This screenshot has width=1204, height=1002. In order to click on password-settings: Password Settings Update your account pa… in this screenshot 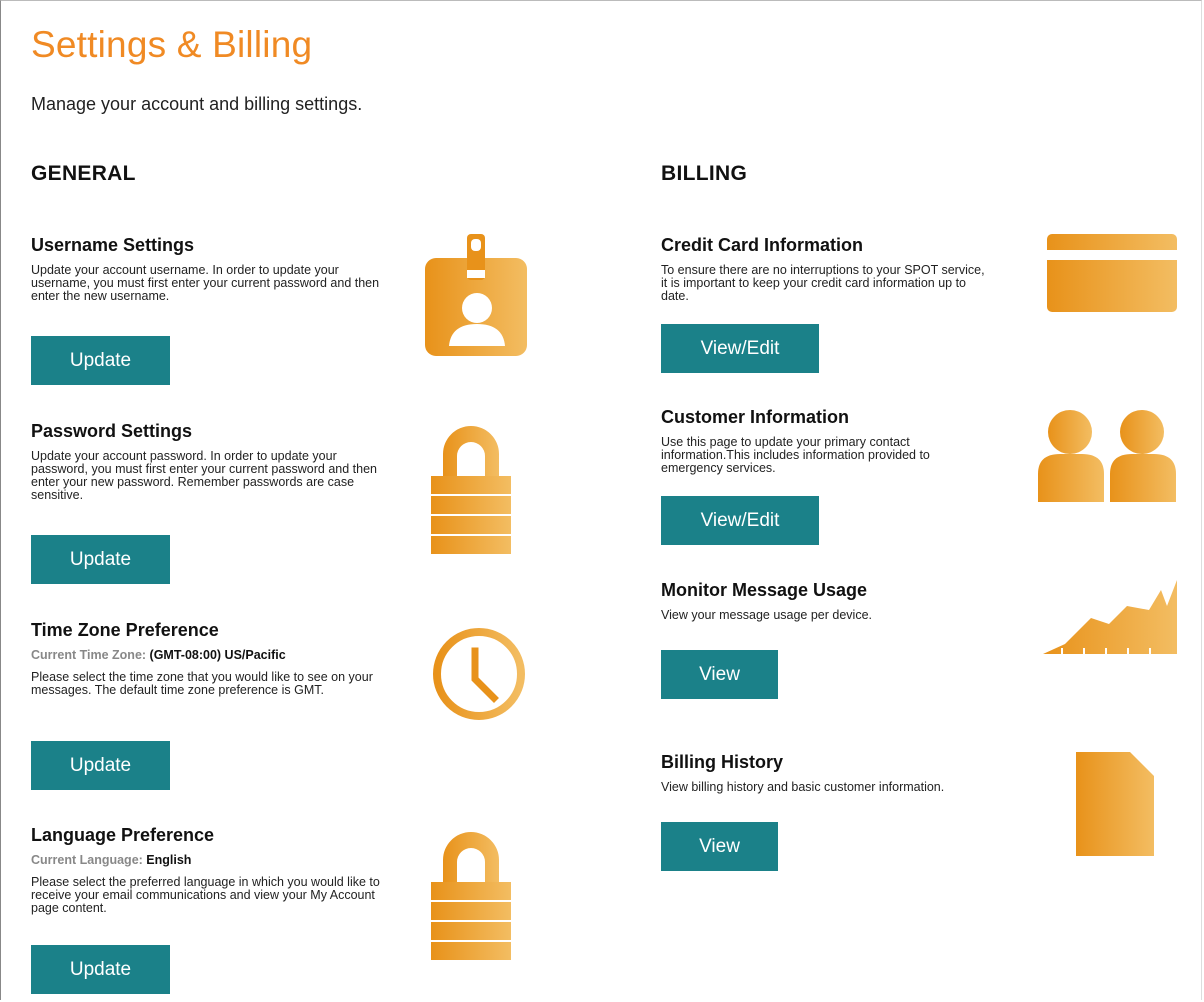, I will do `click(206, 503)`.